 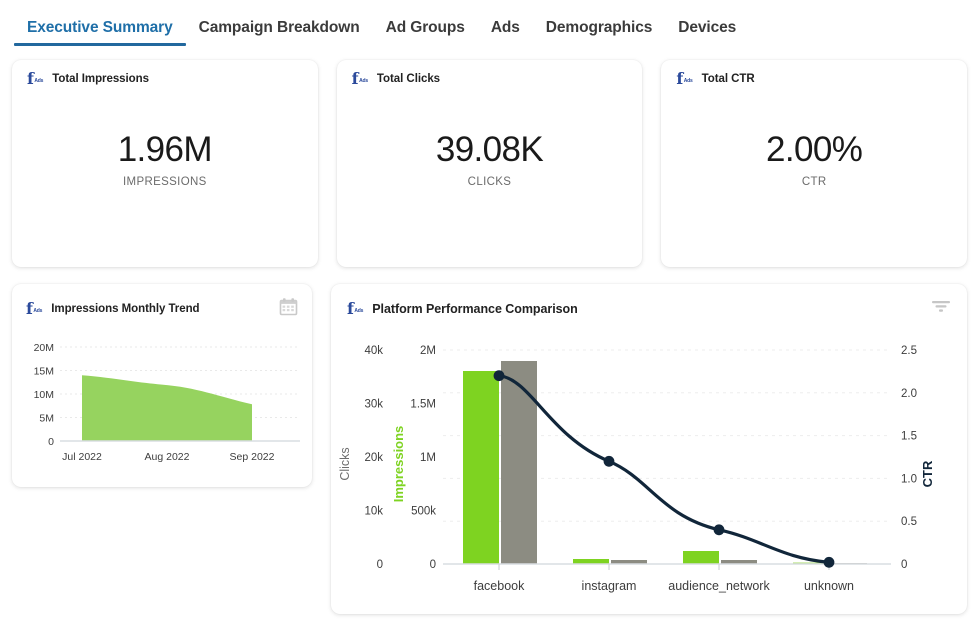 What do you see at coordinates (728, 79) in the screenshot?
I see `card-title: Total CTR` at bounding box center [728, 79].